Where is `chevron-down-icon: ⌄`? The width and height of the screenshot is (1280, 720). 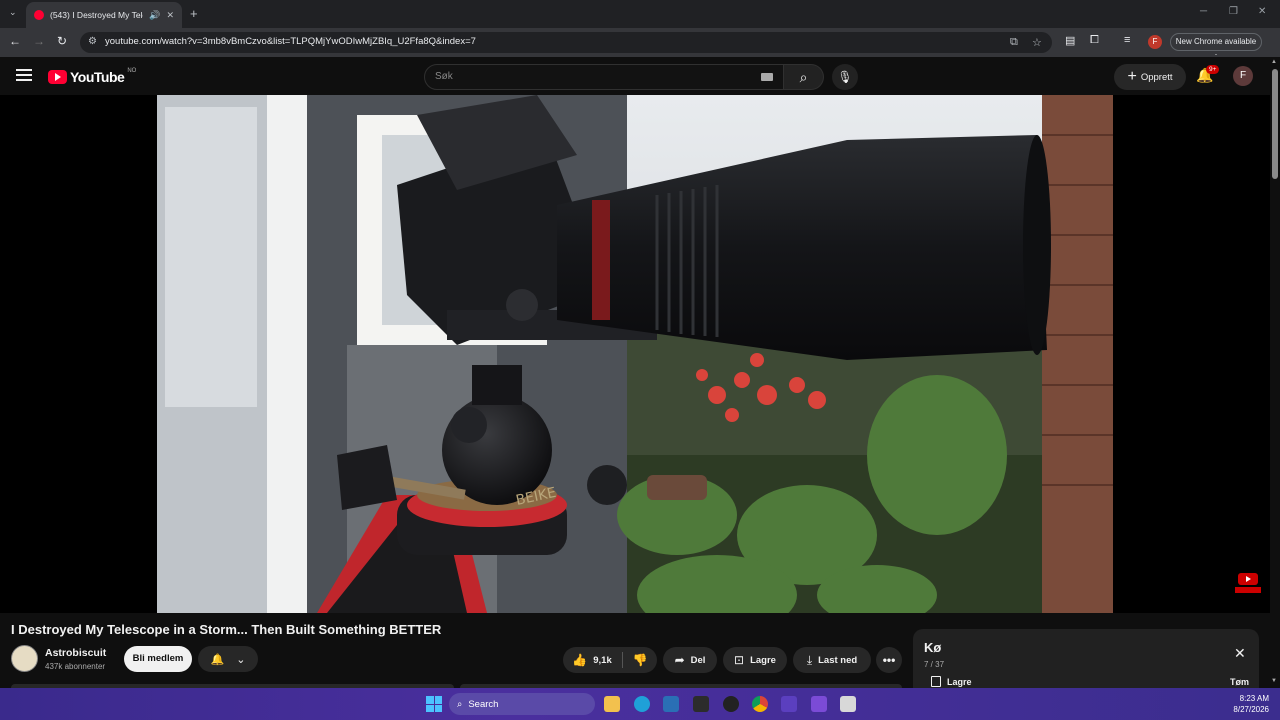
chevron-down-icon: ⌄ is located at coordinates (241, 659).